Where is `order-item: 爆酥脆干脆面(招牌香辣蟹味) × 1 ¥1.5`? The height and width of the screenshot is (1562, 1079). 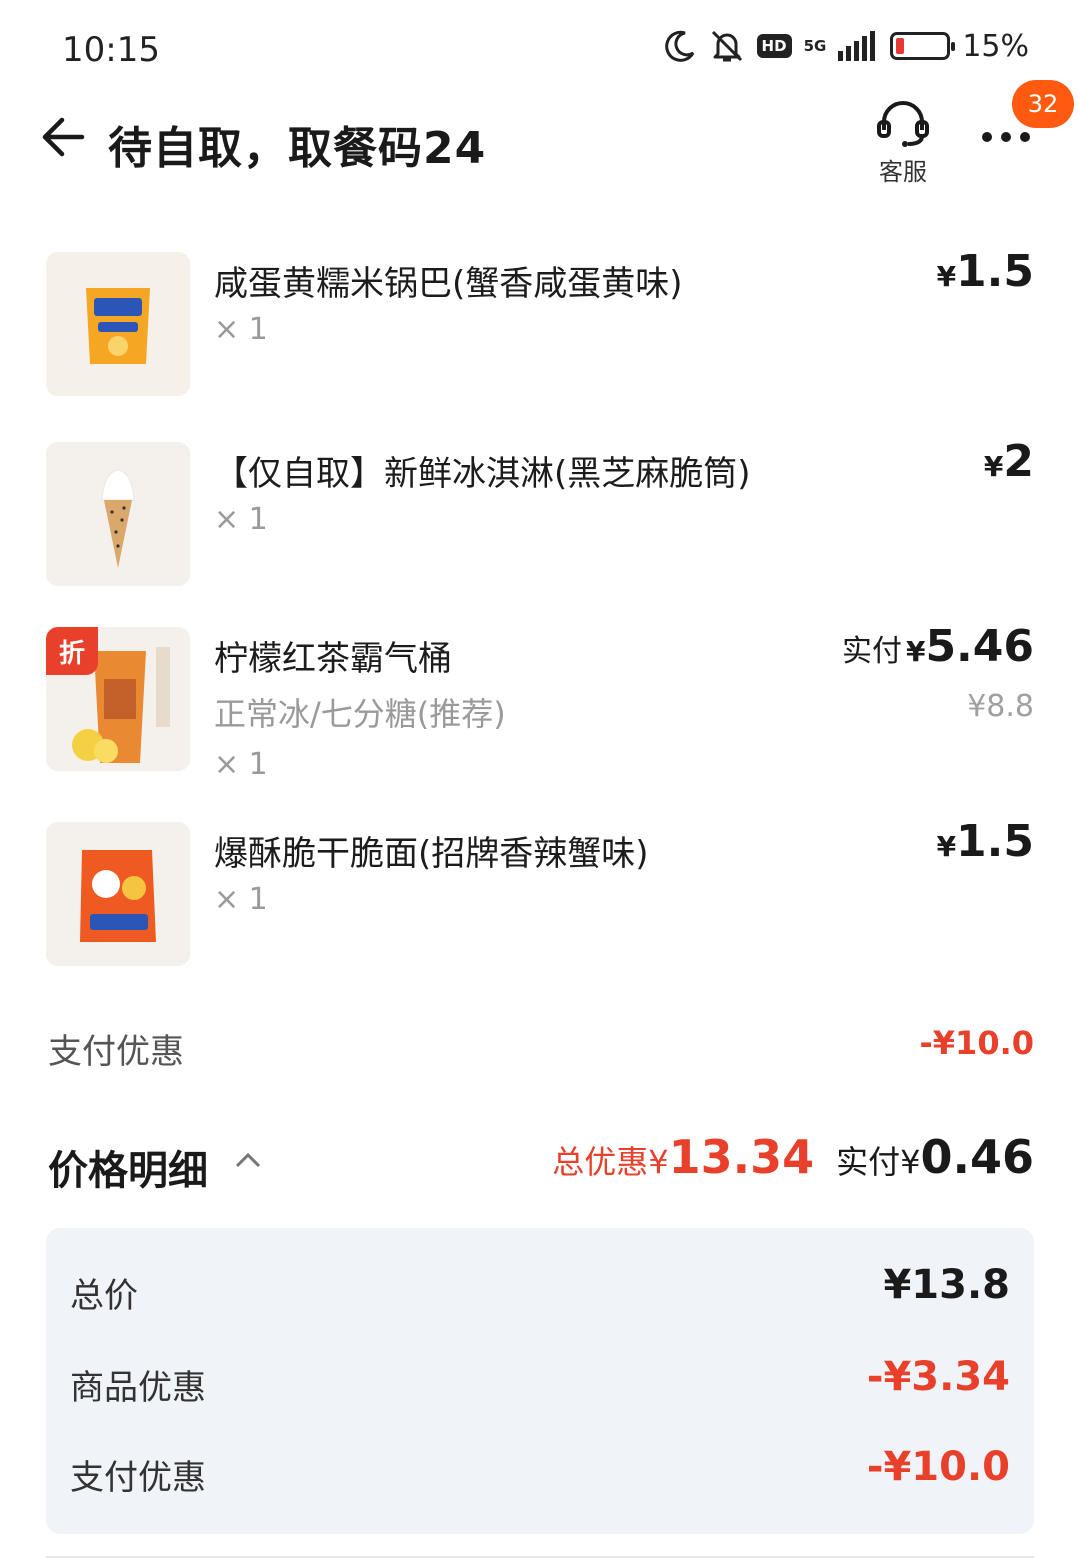
order-item: 爆酥脆干脆面(招牌香辣蟹味) × 1 ¥1.5 is located at coordinates (541, 891).